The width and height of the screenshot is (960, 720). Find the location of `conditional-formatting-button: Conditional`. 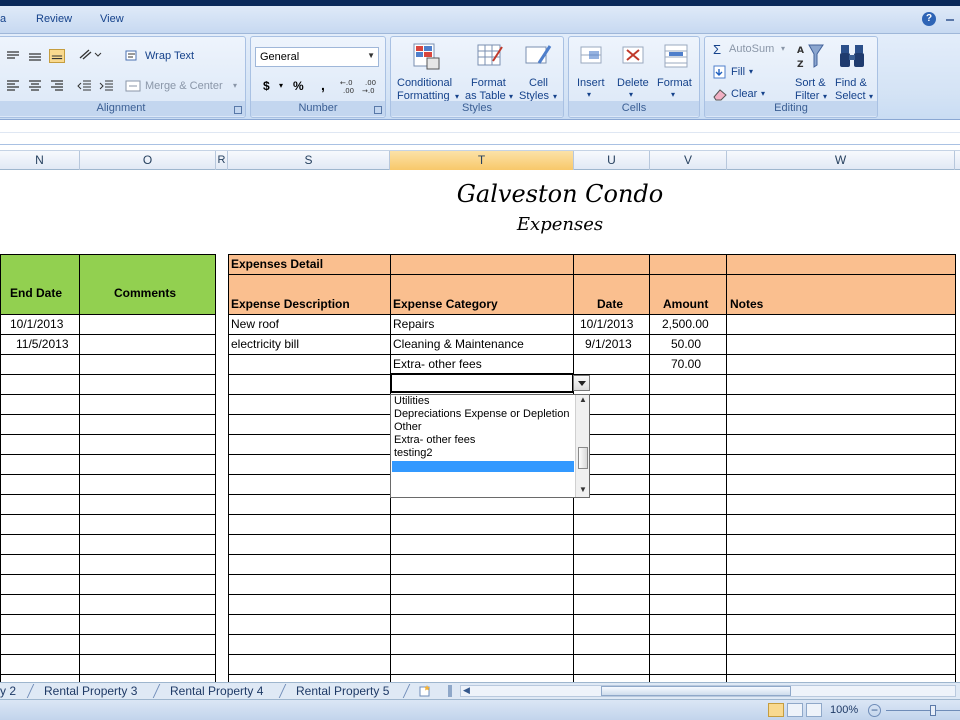

conditional-formatting-button: Conditional is located at coordinates (424, 83).